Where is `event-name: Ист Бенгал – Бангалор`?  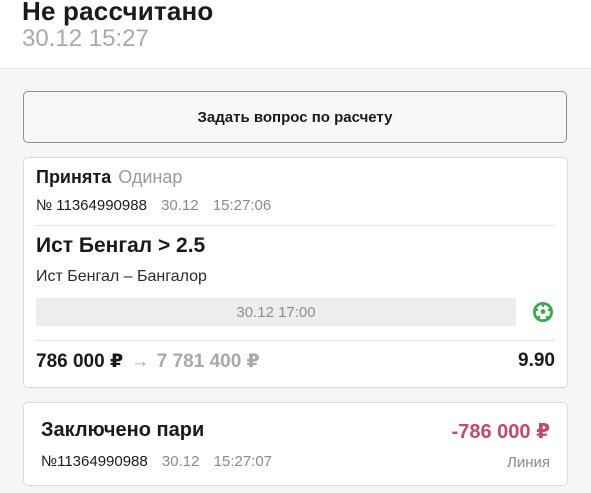
event-name: Ист Бенгал – Бангалор is located at coordinates (121, 276).